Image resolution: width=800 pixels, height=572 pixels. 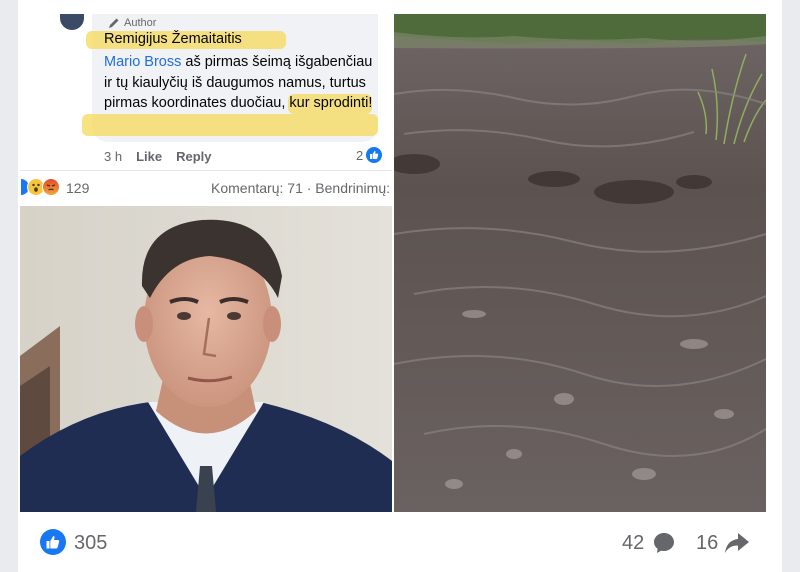 I want to click on comment-mention: Mario Bross, so click(x=142, y=62).